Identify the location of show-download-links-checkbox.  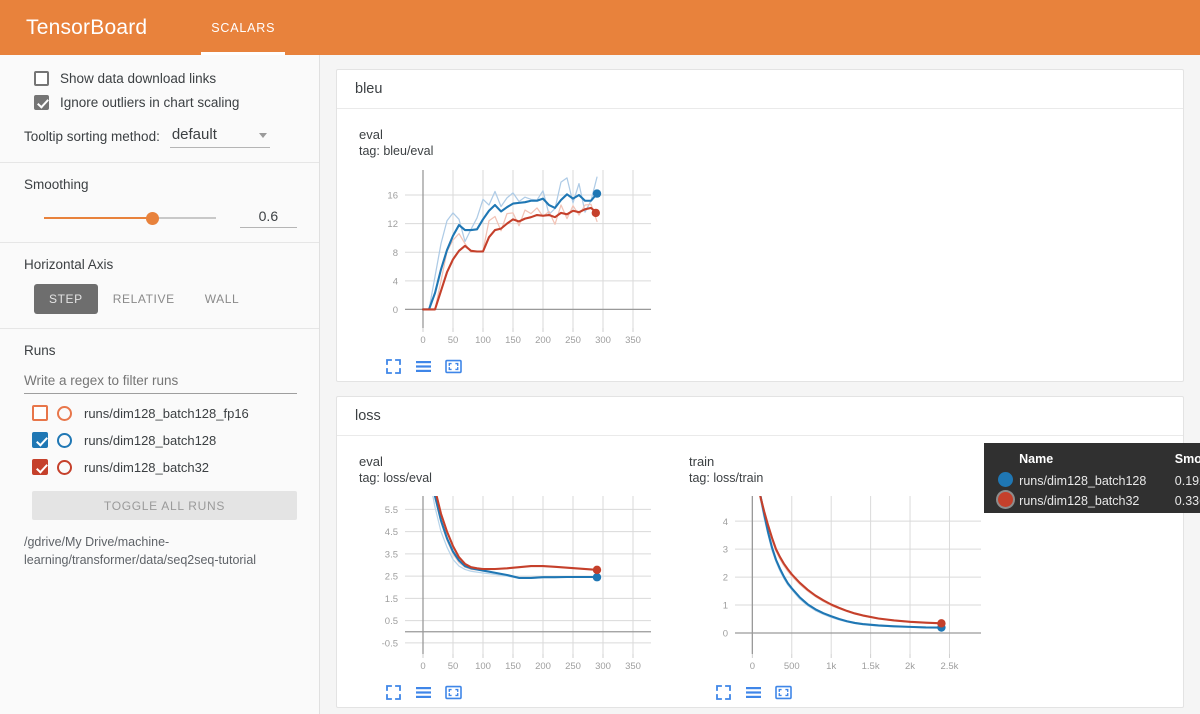
(41, 78).